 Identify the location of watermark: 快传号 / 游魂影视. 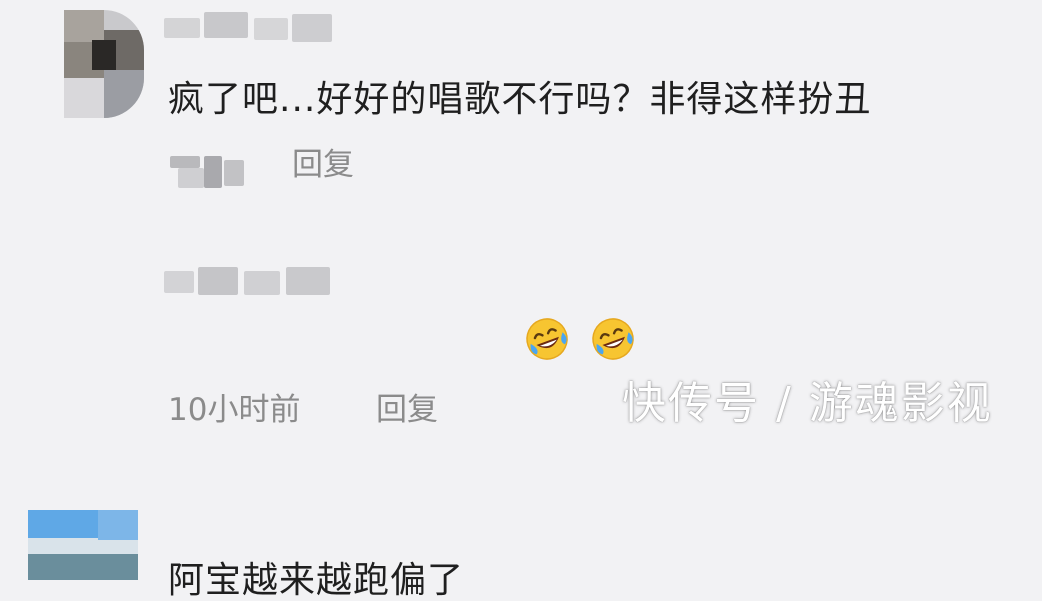
(807, 403).